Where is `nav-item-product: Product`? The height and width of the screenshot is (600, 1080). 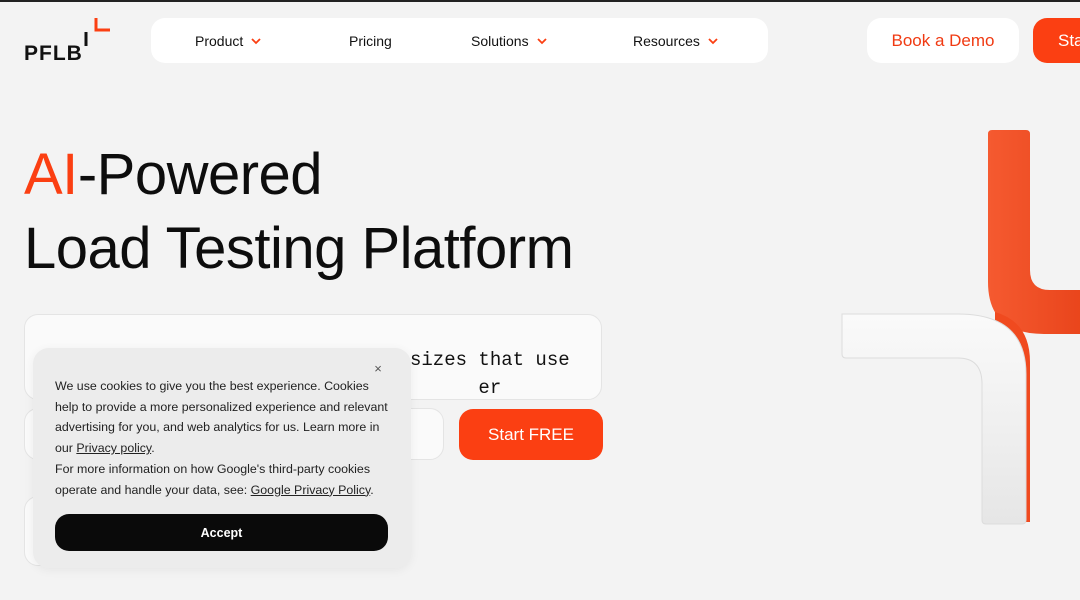
nav-item-product: Product is located at coordinates (228, 40).